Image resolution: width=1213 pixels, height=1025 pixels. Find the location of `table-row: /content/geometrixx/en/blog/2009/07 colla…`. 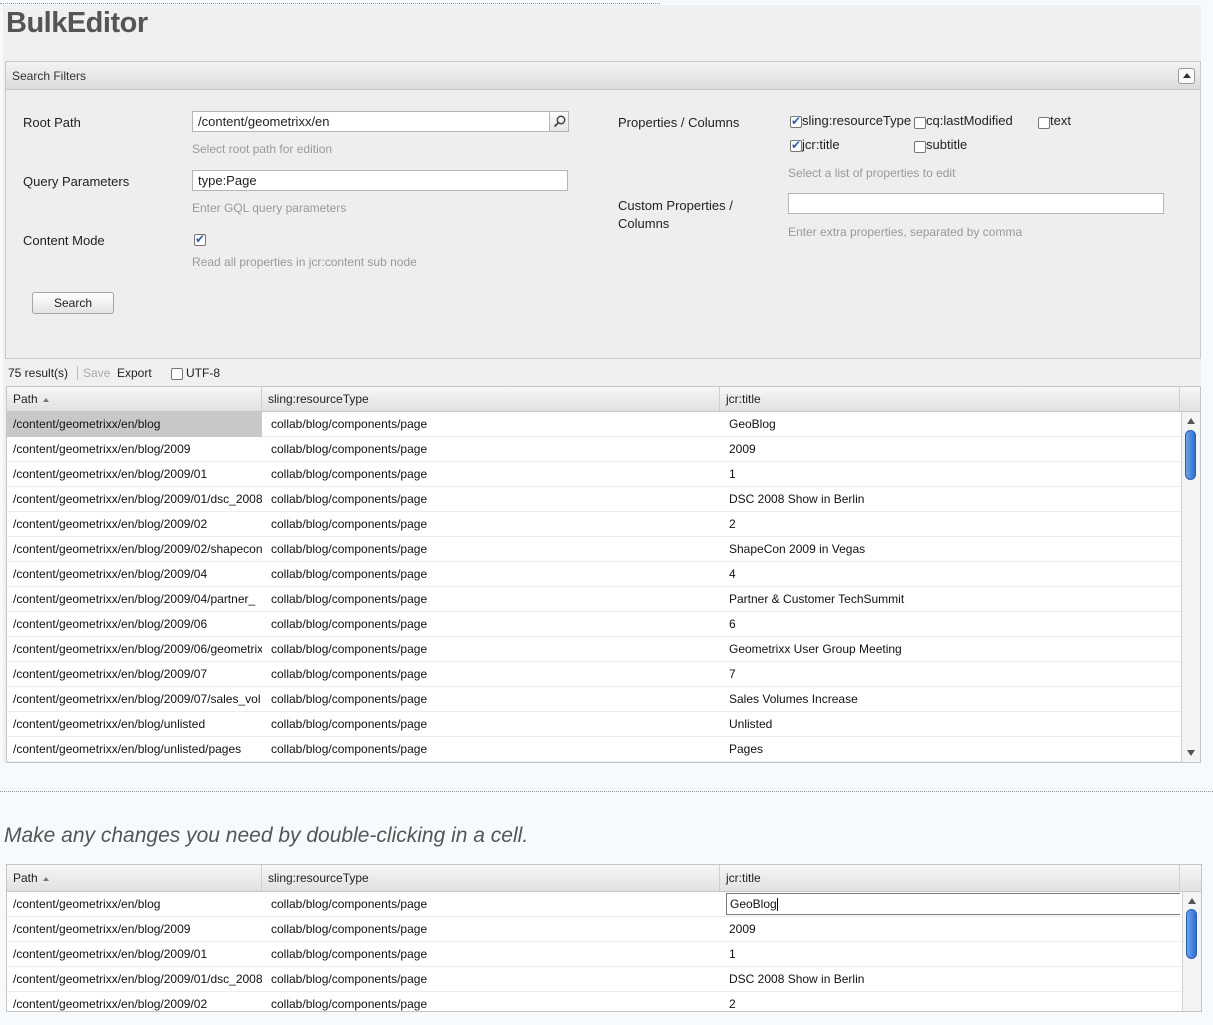

table-row: /content/geometrixx/en/blog/2009/07 colla… is located at coordinates (594, 674).